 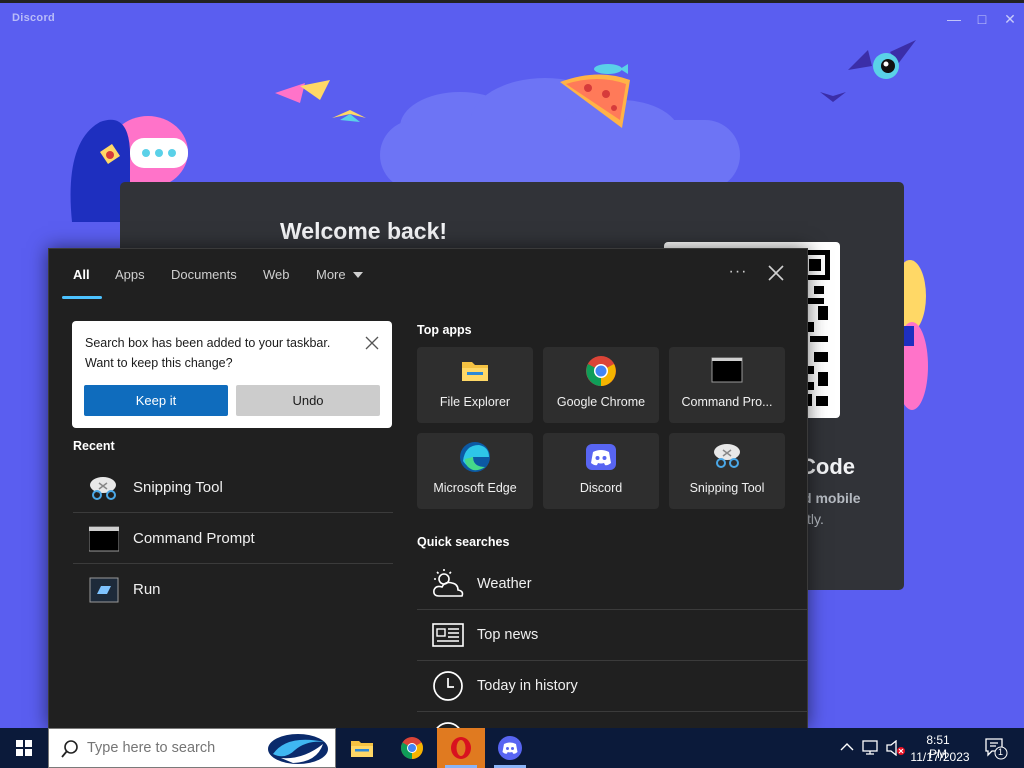 I want to click on qr-login-description-line2: tly., so click(x=815, y=519).